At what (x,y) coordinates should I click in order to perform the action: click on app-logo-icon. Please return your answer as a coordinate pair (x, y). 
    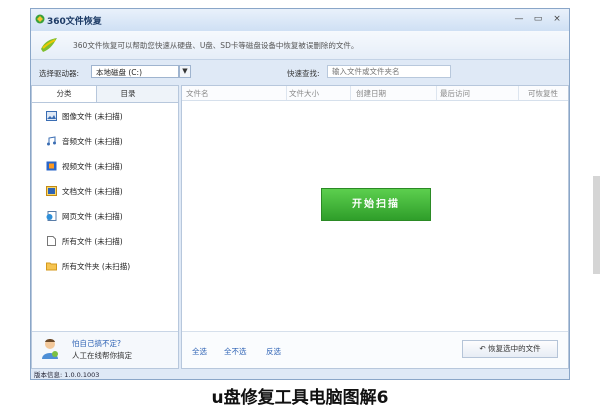
    Looking at the image, I should click on (40, 19).